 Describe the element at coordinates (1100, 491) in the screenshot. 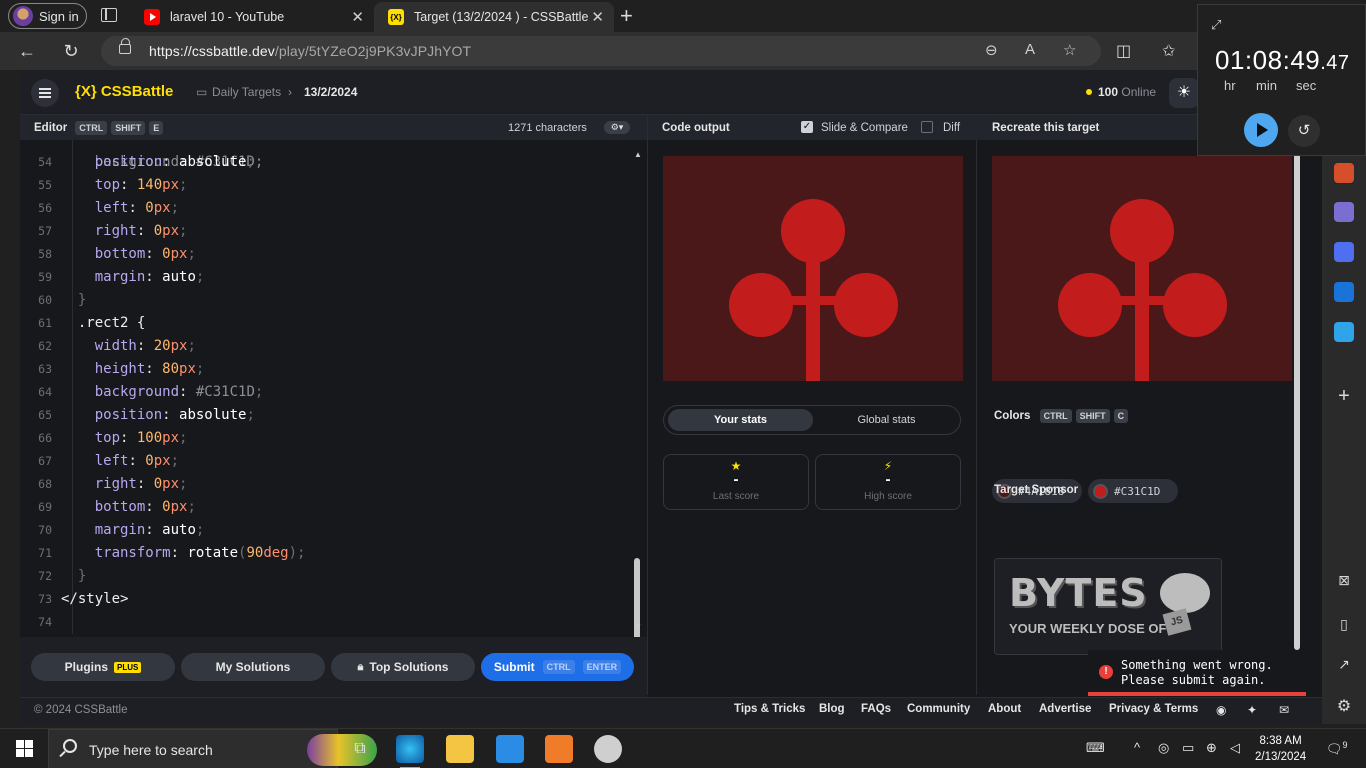

I see `color-swatch` at that location.